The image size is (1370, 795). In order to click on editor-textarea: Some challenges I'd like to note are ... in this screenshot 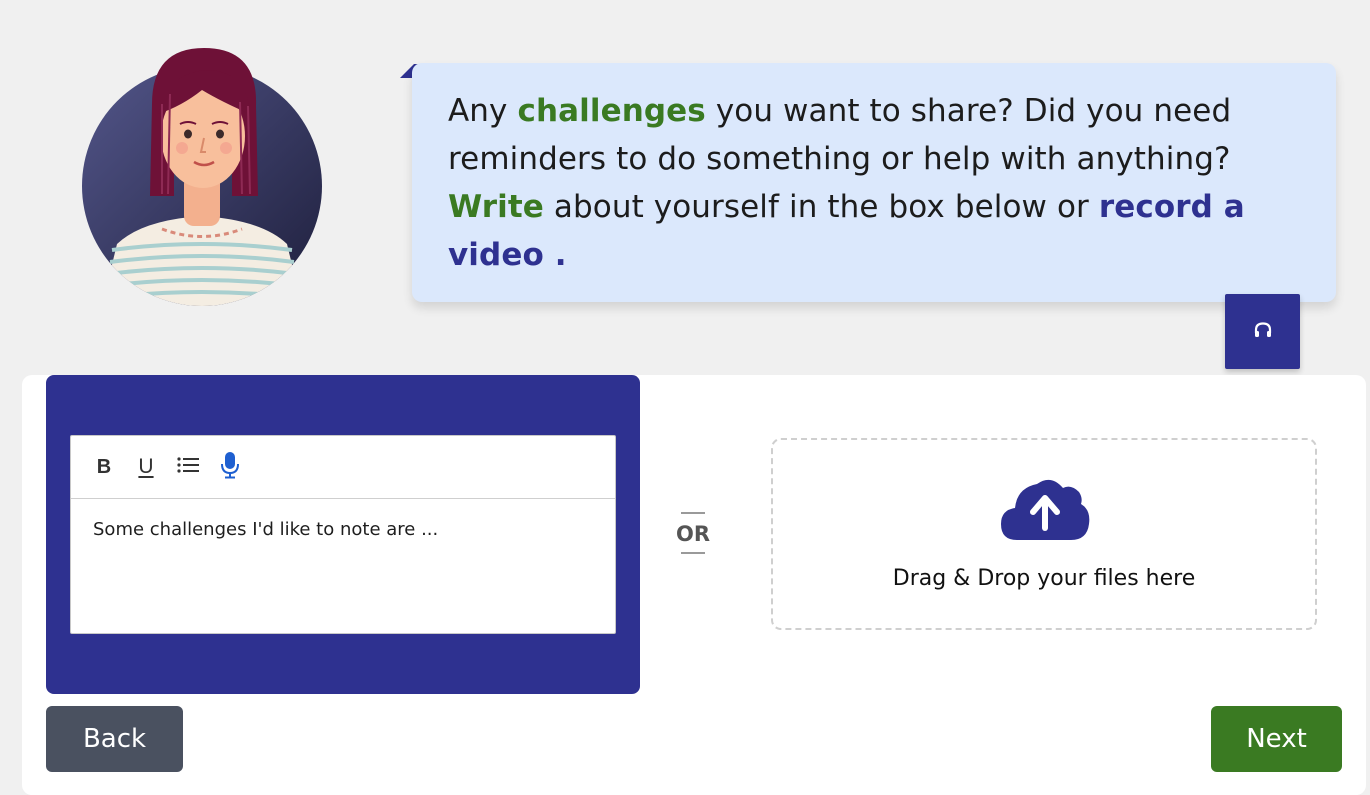, I will do `click(343, 529)`.